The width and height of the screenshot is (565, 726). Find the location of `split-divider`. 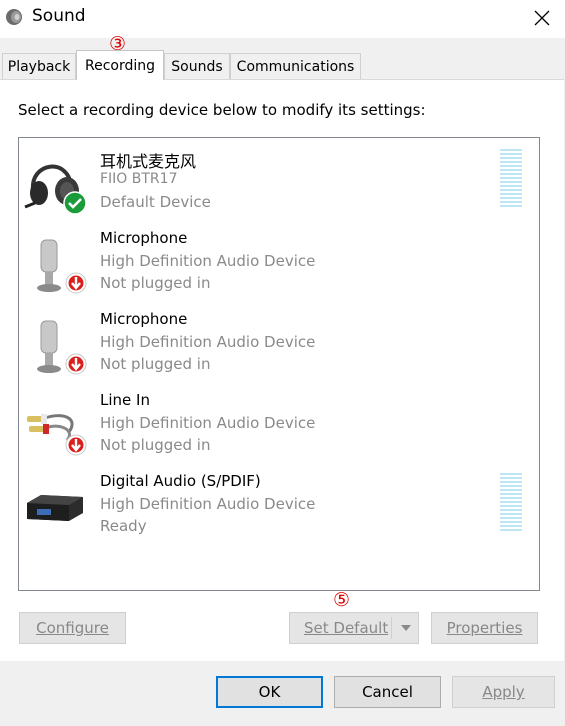

split-divider is located at coordinates (391, 628).